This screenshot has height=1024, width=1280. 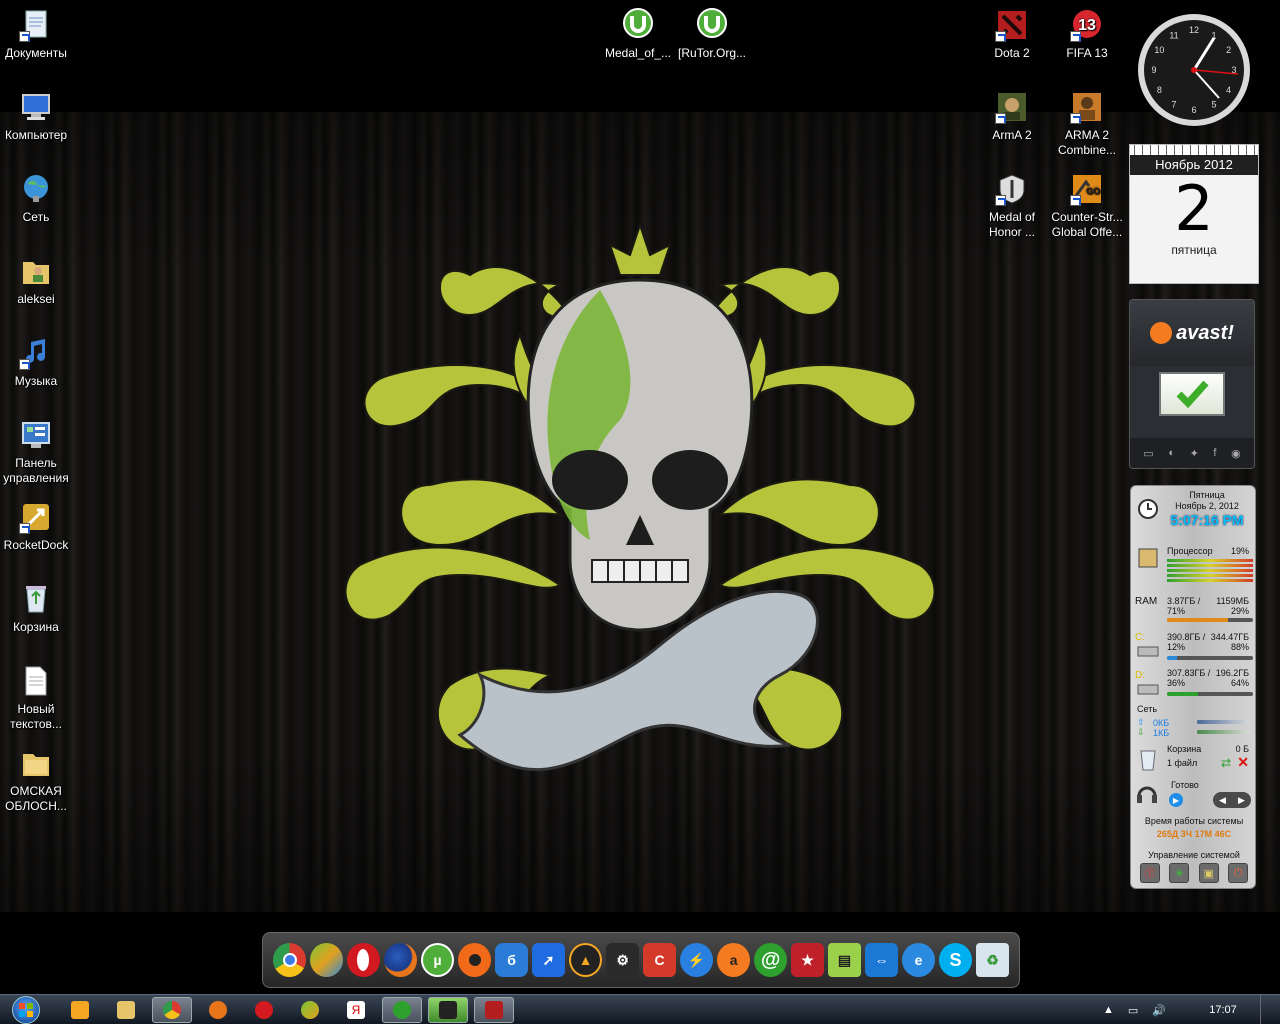 I want to click on taskbar-explorer, so click(x=126, y=1010).